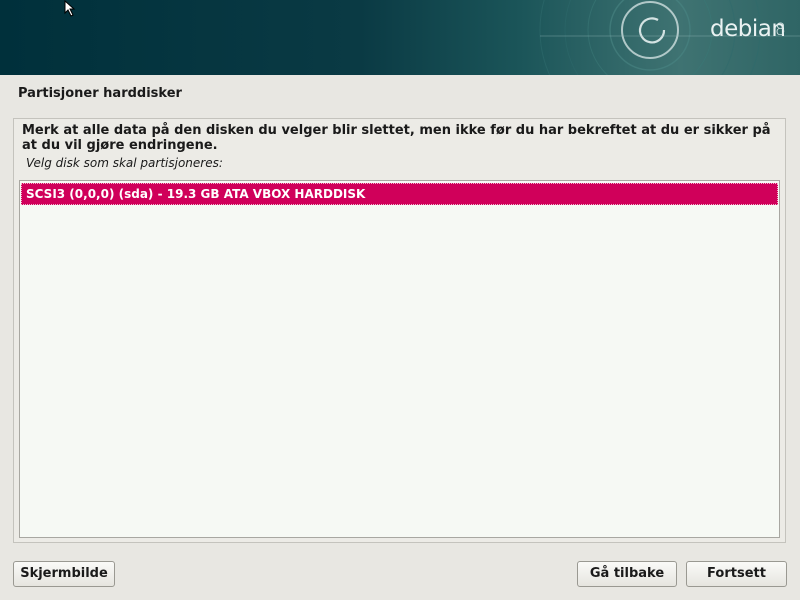  Describe the element at coordinates (124, 163) in the screenshot. I see `disk-prompt-label: Velg disk som skal partisjoneres:` at that location.